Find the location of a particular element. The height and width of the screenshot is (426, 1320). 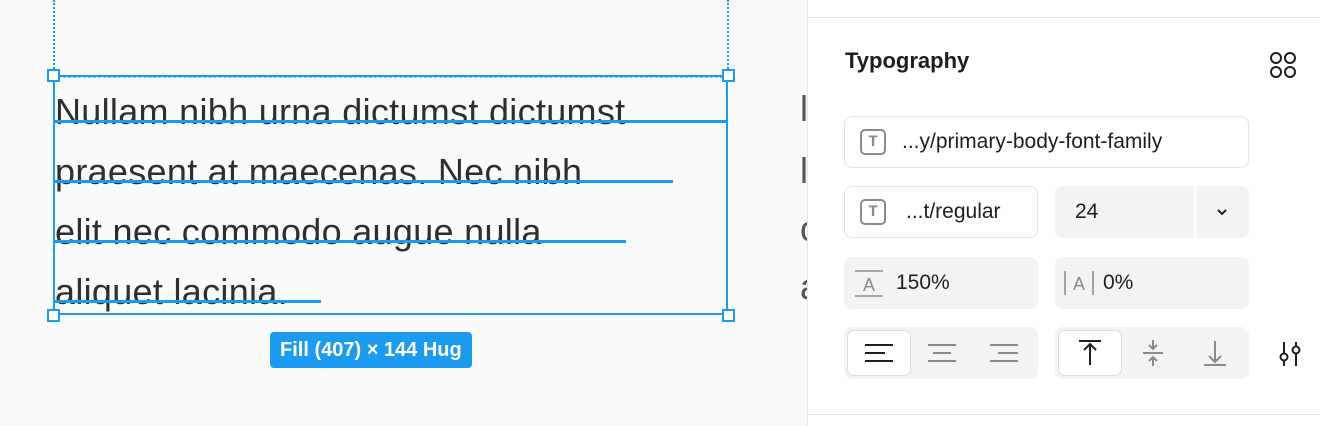

dimension-label: Fill (407) × 144 Hug is located at coordinates (371, 350).